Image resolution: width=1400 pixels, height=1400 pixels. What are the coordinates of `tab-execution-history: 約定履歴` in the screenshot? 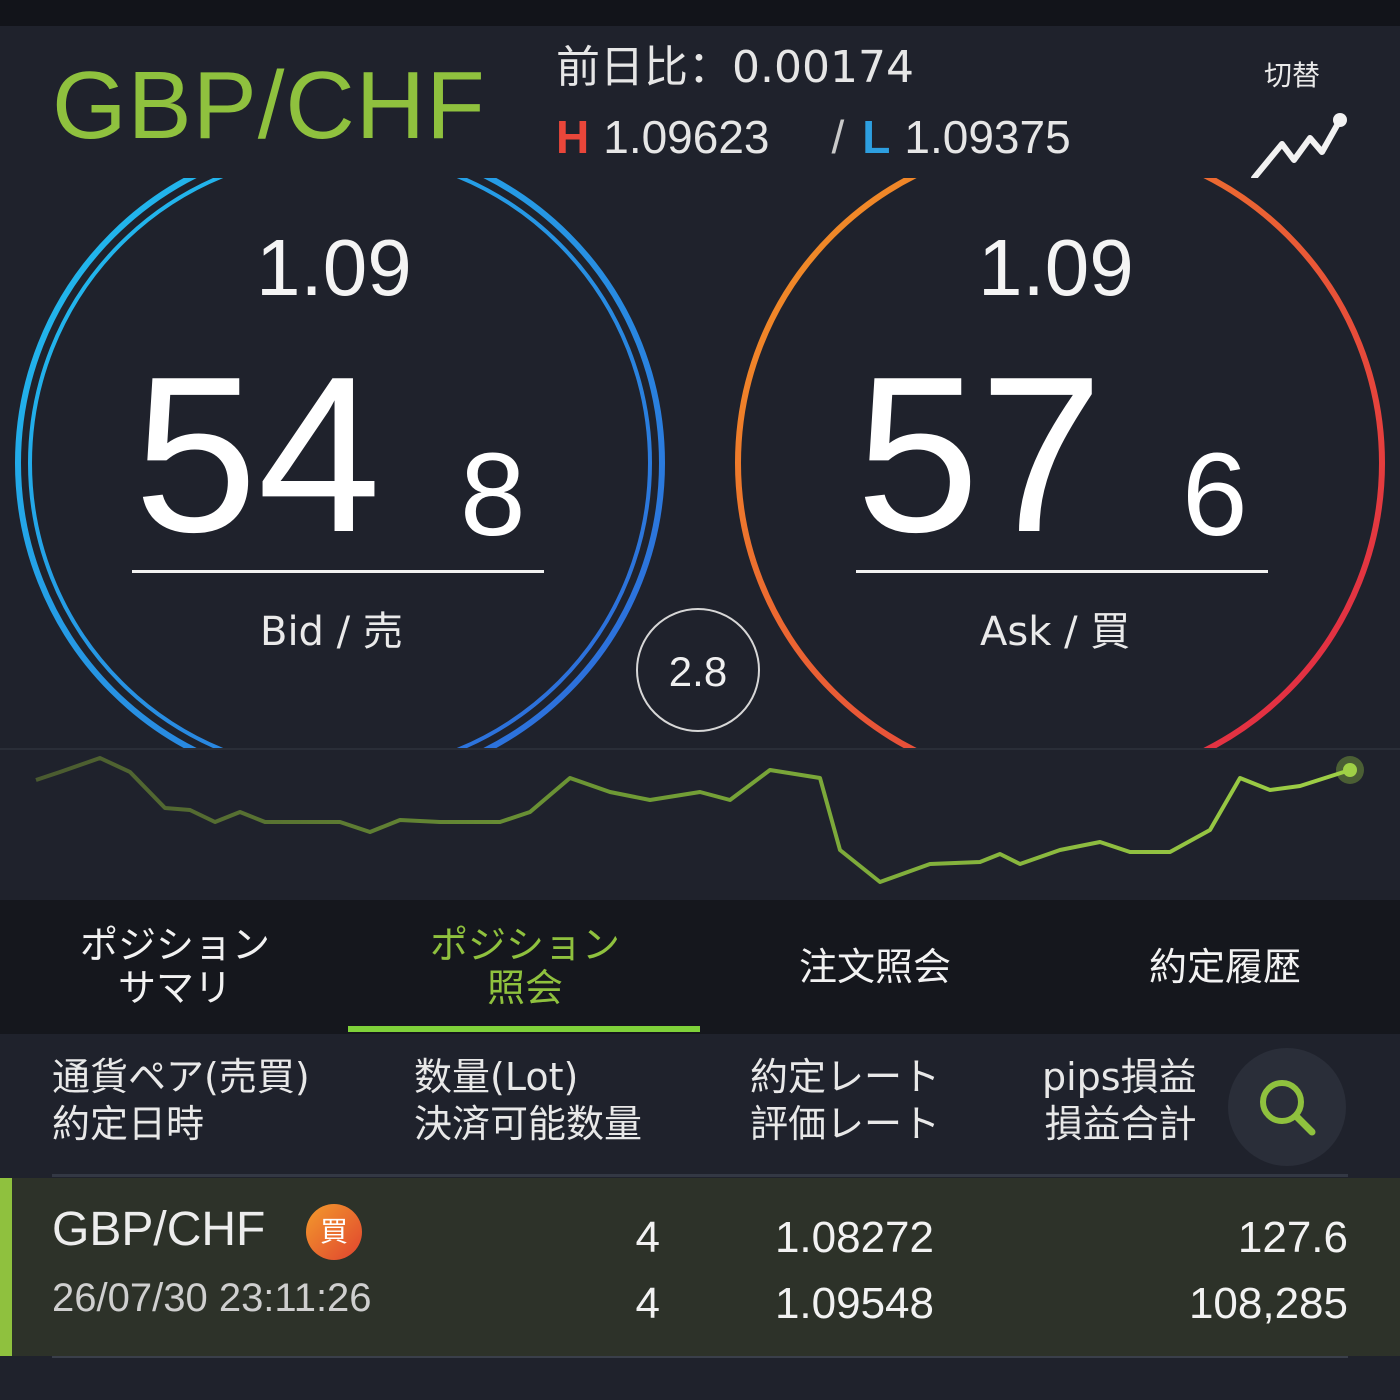 It's located at (1225, 967).